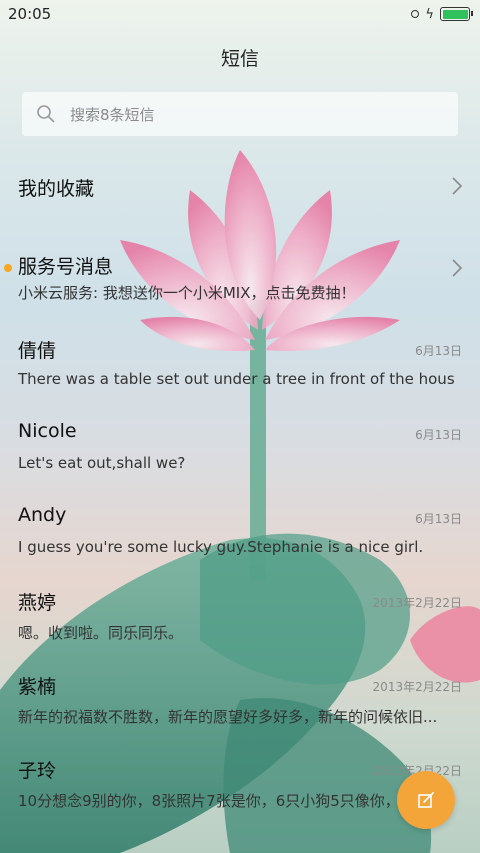 The height and width of the screenshot is (853, 480). What do you see at coordinates (240, 14) in the screenshot?
I see `status-bar: 20:05 ϟ` at bounding box center [240, 14].